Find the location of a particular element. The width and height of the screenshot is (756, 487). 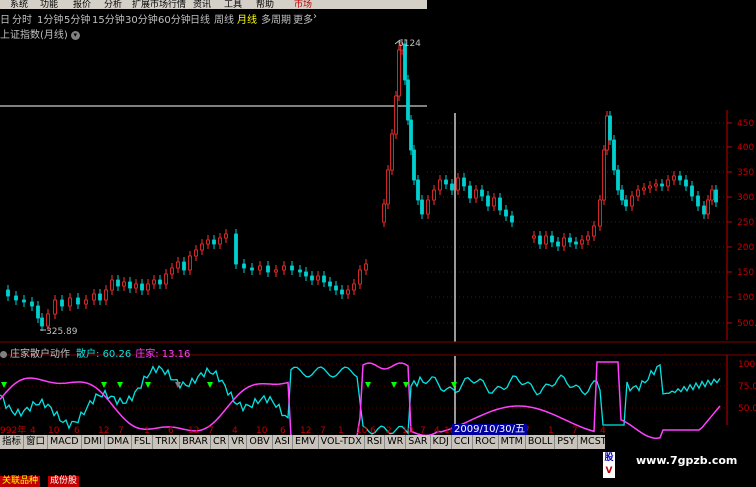

price-tick-label: 450 is located at coordinates (745, 124).